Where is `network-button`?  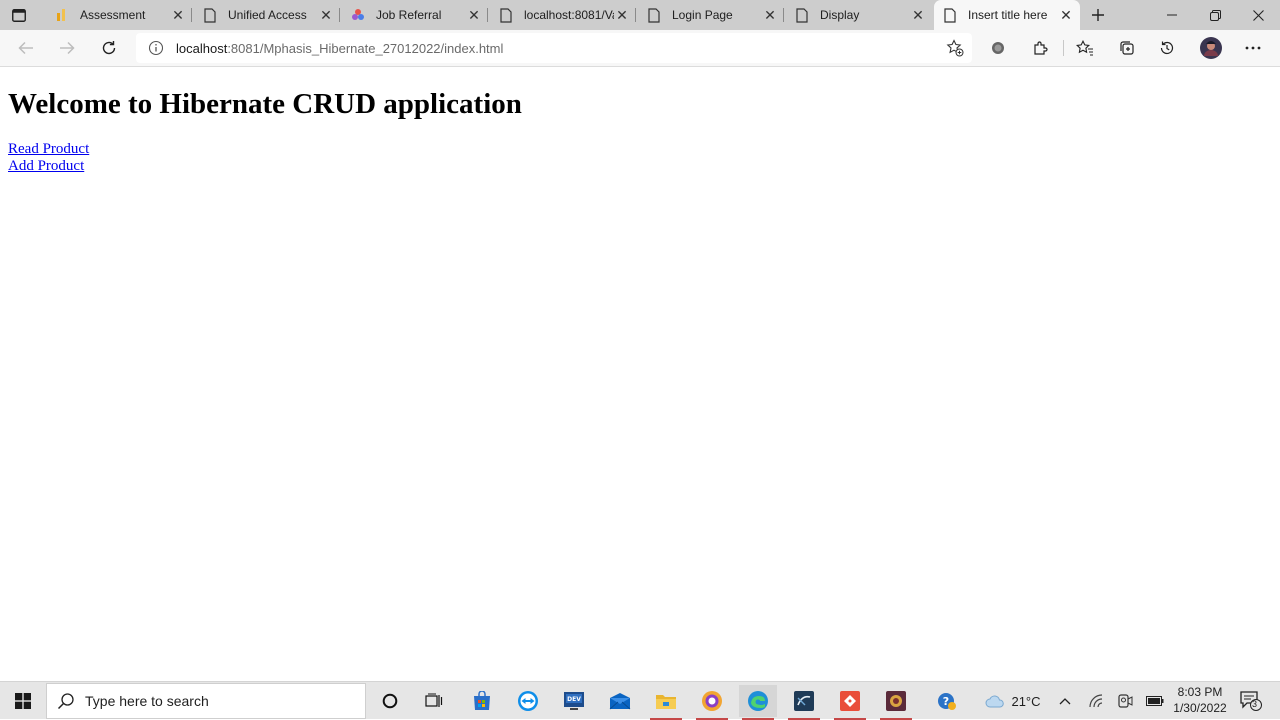
network-button is located at coordinates (1097, 701).